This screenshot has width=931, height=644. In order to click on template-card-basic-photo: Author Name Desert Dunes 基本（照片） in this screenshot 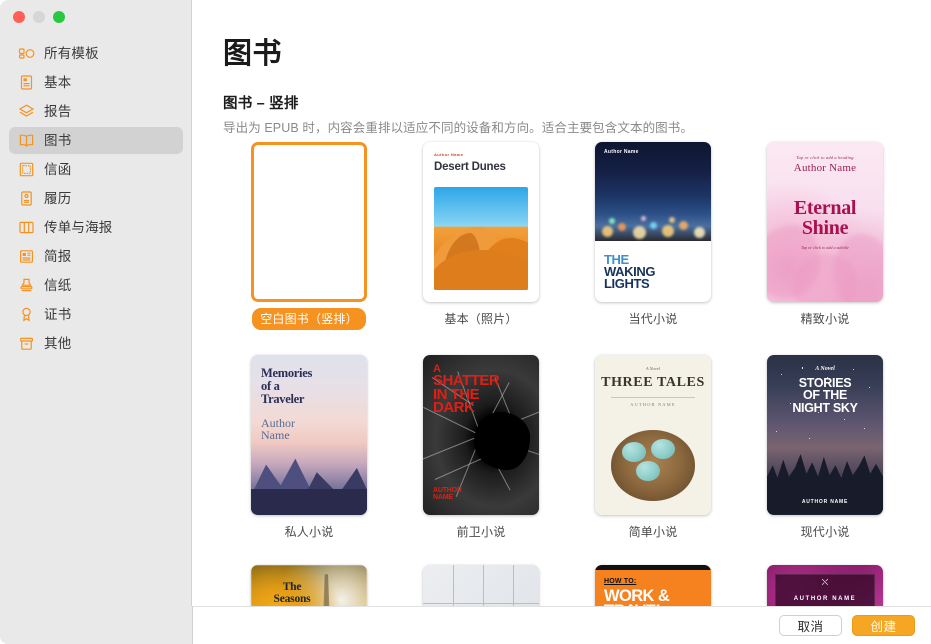, I will do `click(481, 235)`.